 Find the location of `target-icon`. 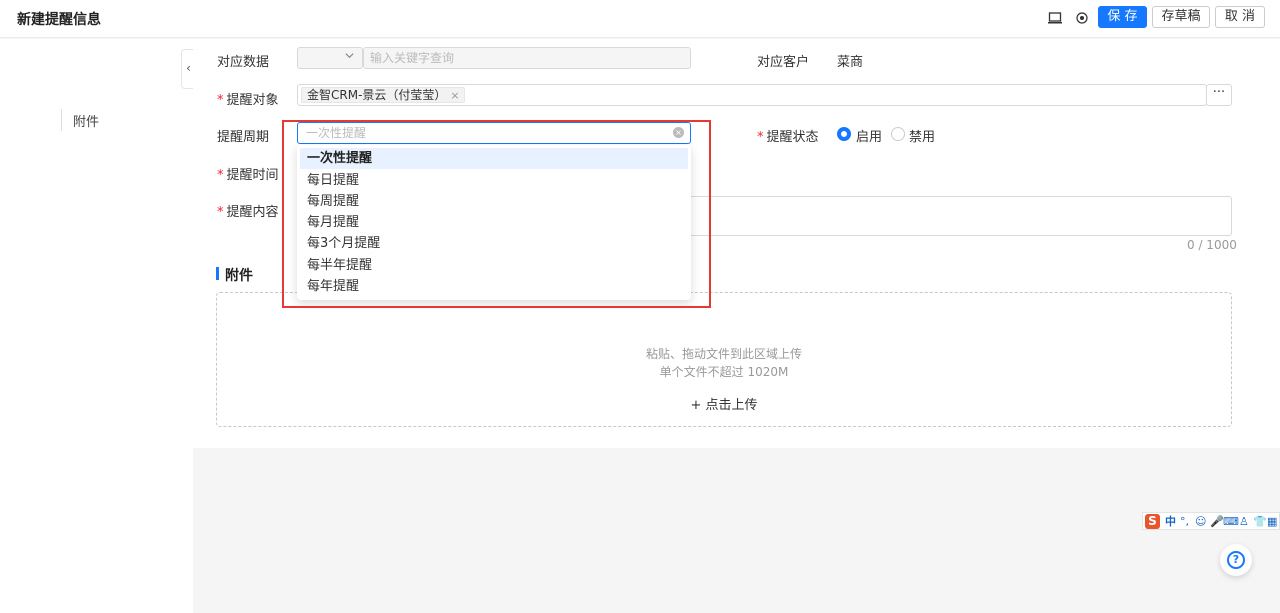

target-icon is located at coordinates (1082, 18).